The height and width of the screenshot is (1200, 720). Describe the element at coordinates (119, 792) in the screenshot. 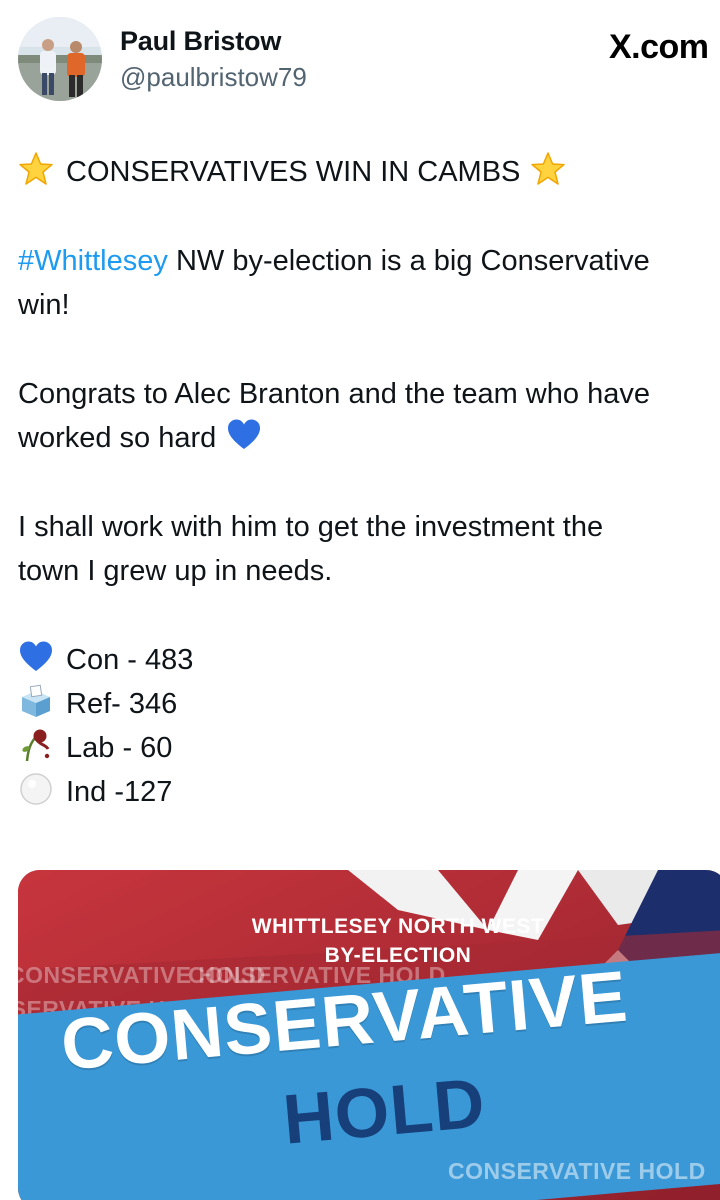

I see `result-text: Ind -127` at that location.